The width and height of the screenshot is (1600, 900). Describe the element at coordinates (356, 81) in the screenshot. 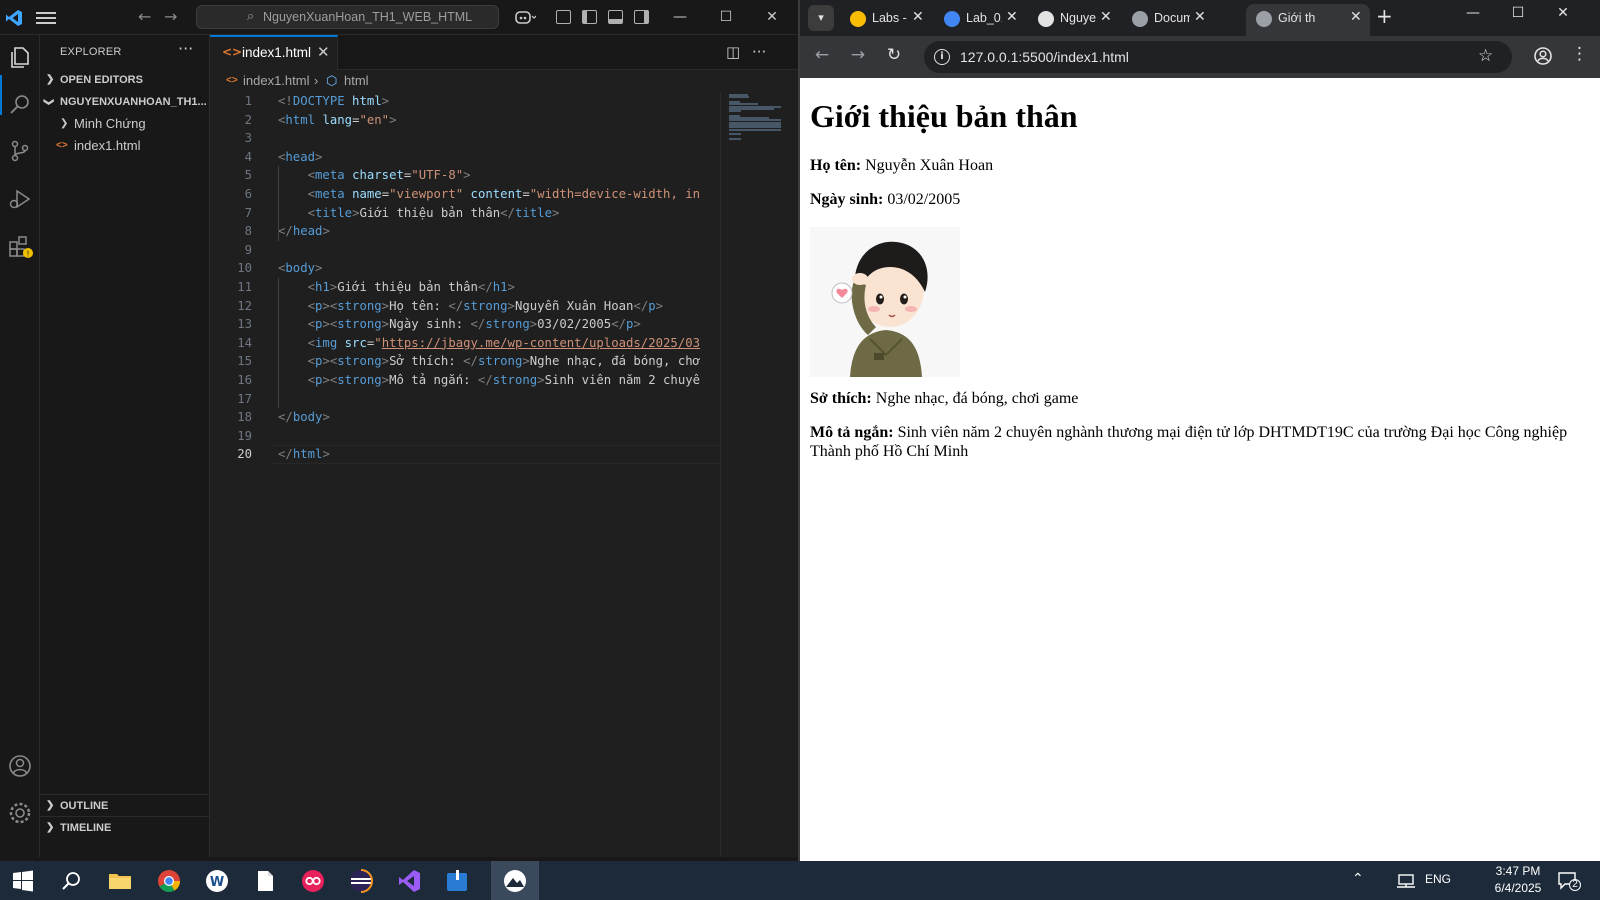

I see `breadcrumb-element: html` at that location.